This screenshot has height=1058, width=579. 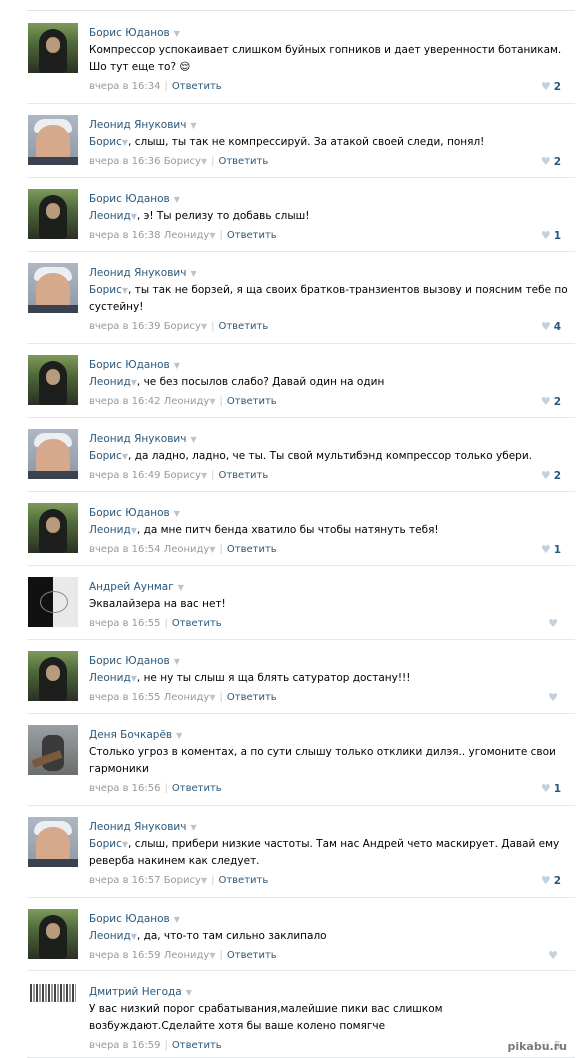 What do you see at coordinates (130, 735) in the screenshot?
I see `author-name: Деня Бочкарёв` at bounding box center [130, 735].